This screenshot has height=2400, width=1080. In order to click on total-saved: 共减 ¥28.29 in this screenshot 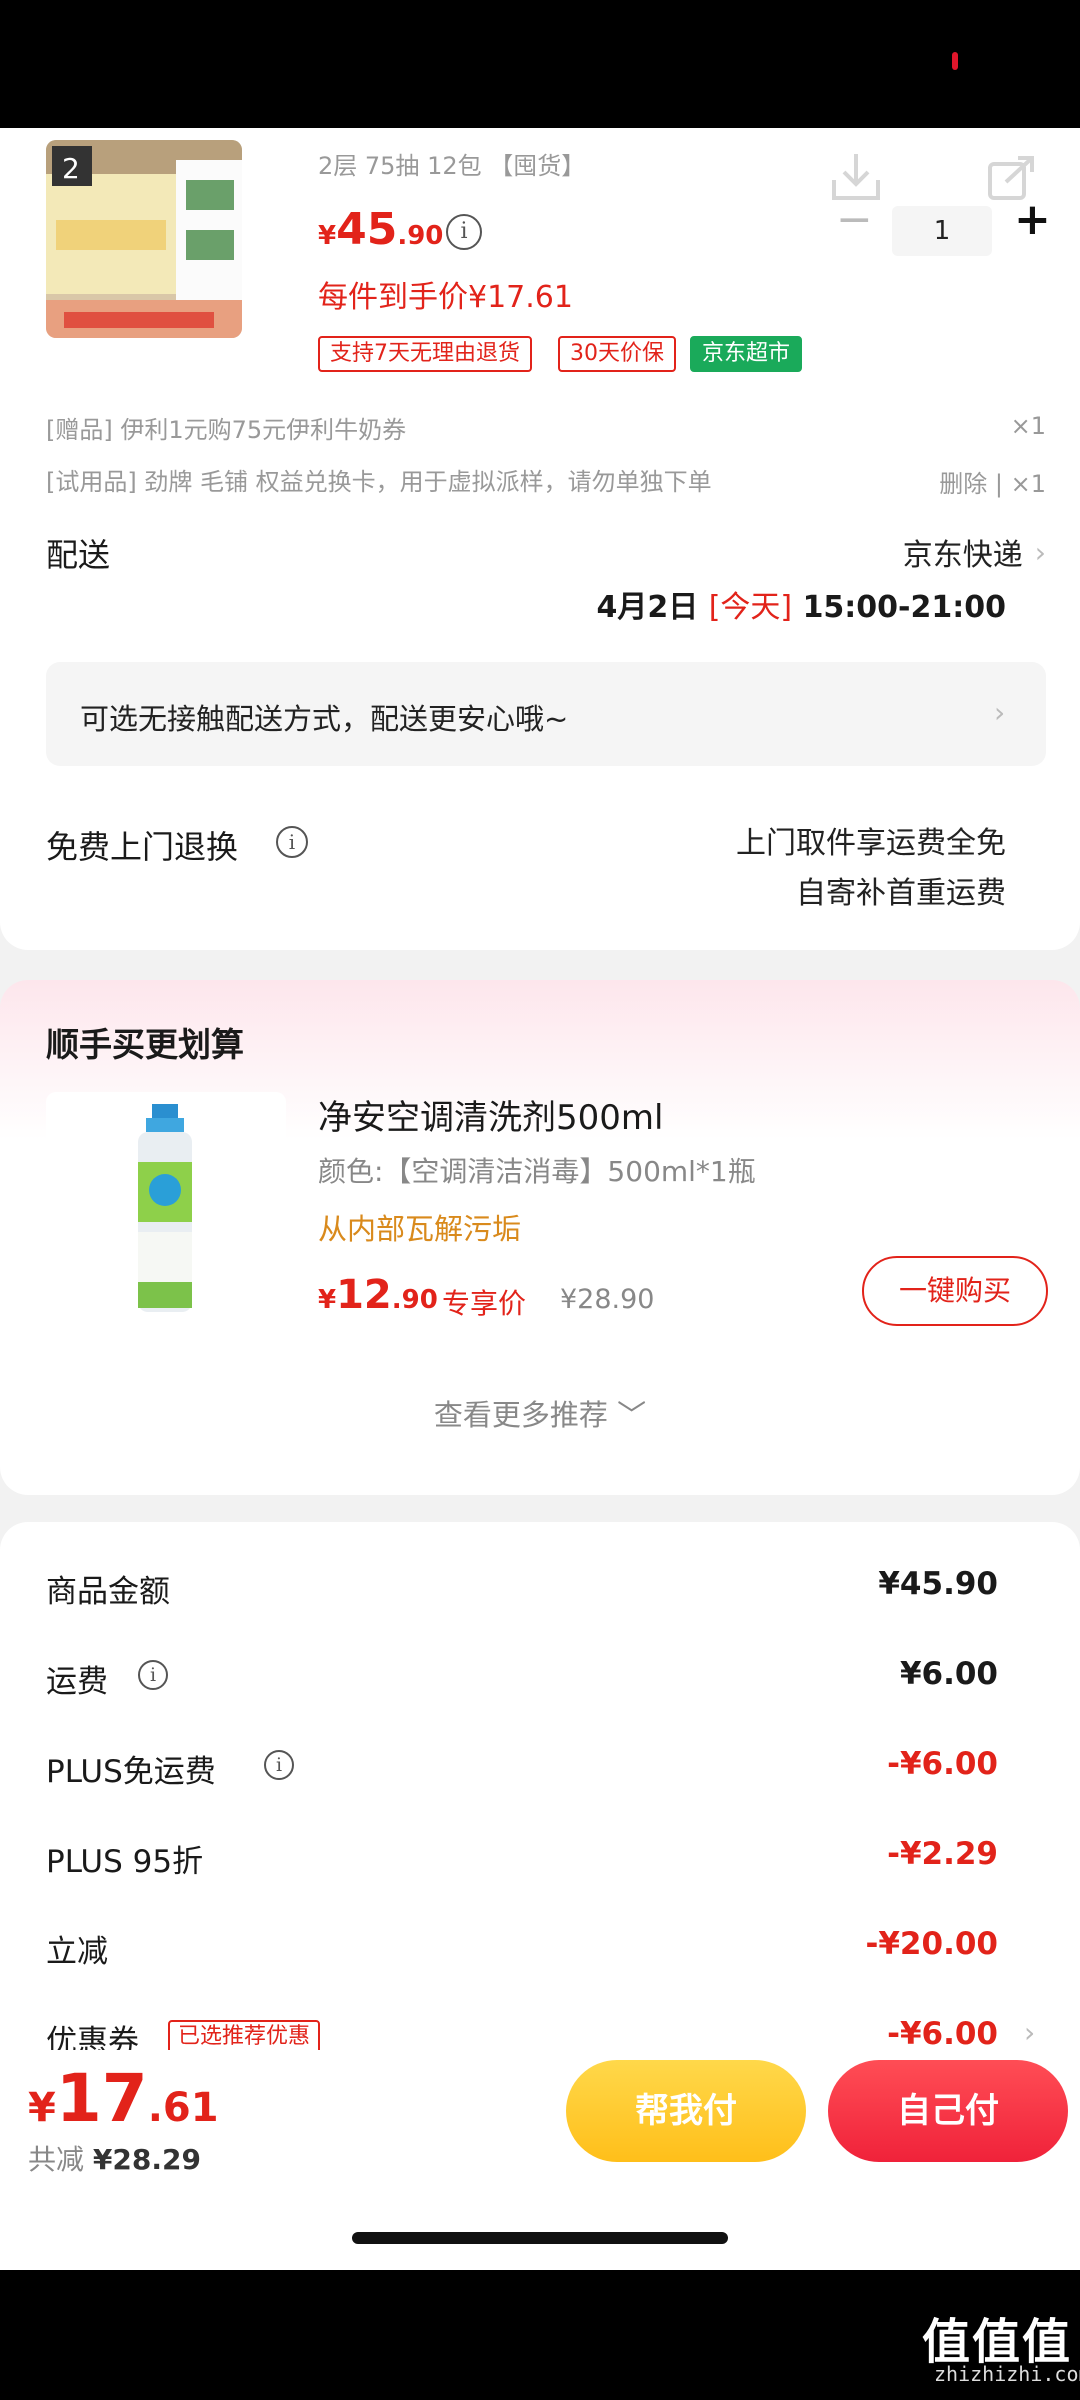, I will do `click(114, 2158)`.